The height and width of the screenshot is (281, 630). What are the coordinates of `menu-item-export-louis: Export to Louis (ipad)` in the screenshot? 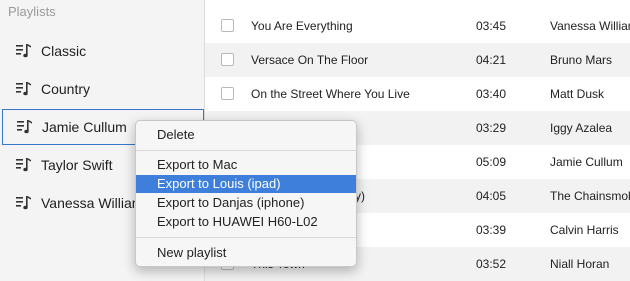 It's located at (246, 184).